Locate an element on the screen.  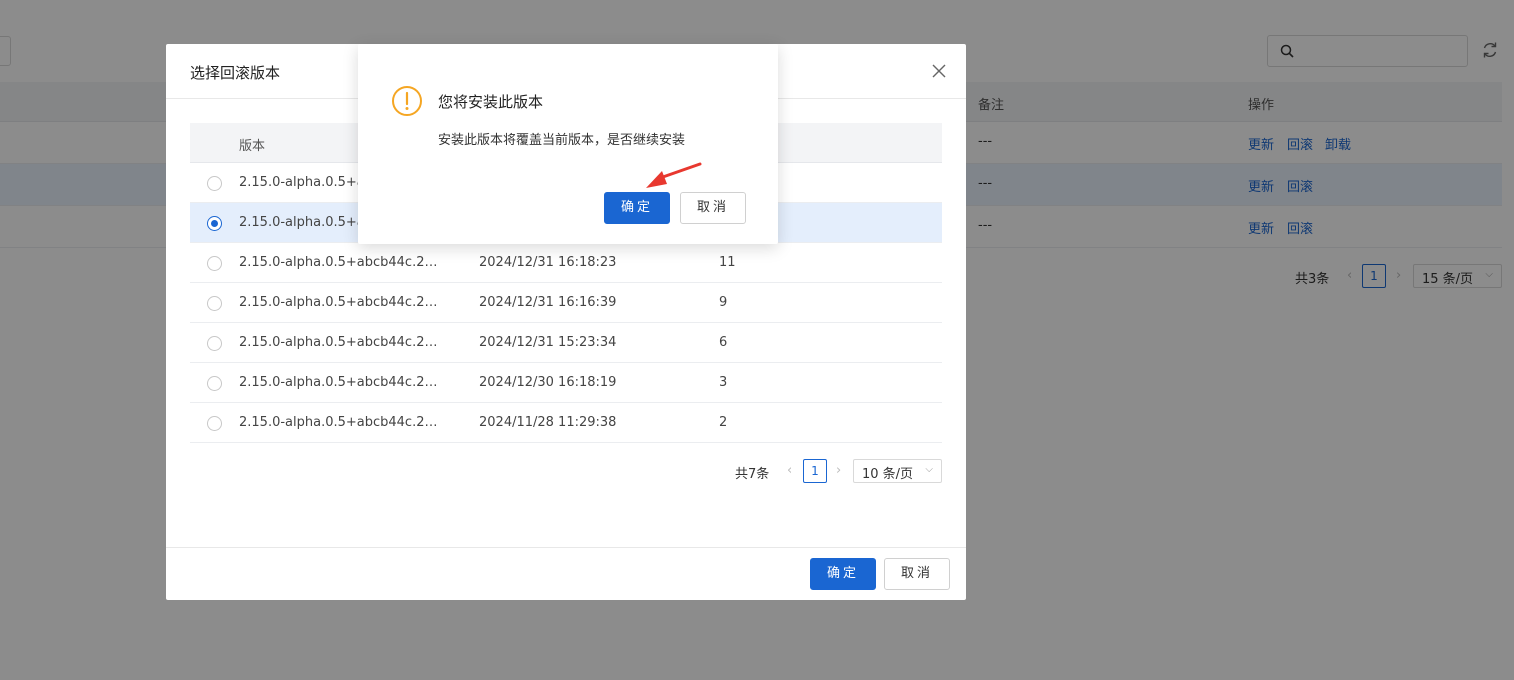
prev-page-icon: ‹ is located at coordinates (789, 470).